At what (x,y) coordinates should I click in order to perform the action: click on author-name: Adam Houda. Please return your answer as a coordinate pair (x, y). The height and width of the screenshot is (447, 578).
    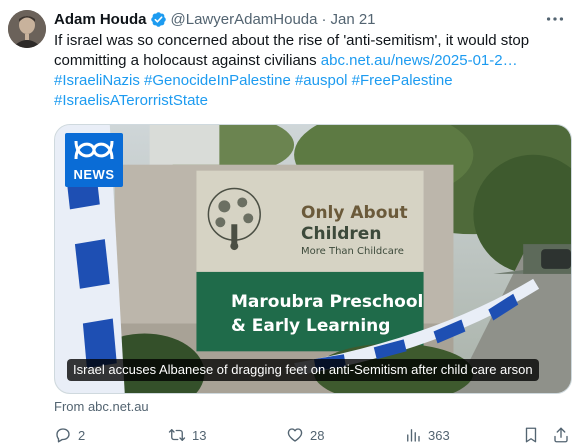
    Looking at the image, I should click on (100, 19).